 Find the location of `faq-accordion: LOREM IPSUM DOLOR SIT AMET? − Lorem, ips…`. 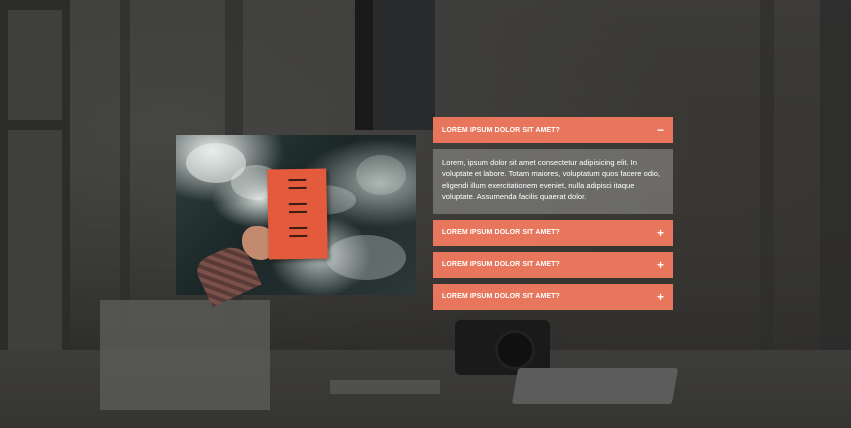

faq-accordion: LOREM IPSUM DOLOR SIT AMET? − Lorem, ips… is located at coordinates (553, 216).